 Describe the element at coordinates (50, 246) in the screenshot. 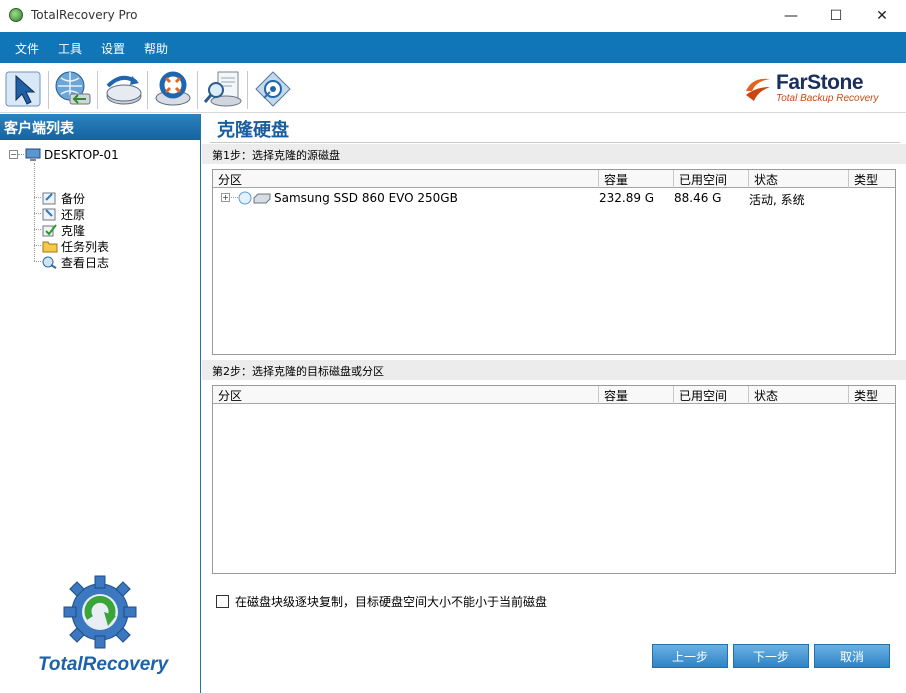

I see `task-folder-icon` at that location.